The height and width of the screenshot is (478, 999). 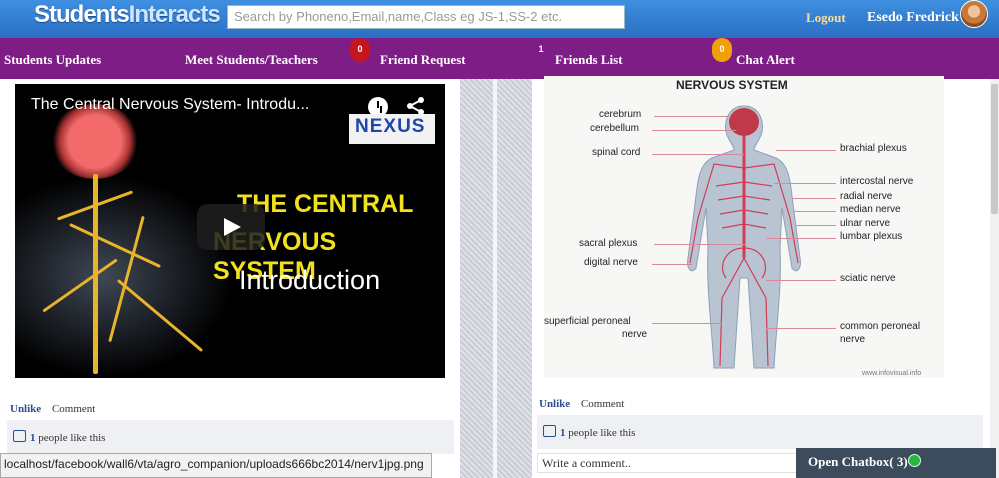 What do you see at coordinates (587, 321) in the screenshot?
I see `label-superficial-peroneal: superficial peroneal` at bounding box center [587, 321].